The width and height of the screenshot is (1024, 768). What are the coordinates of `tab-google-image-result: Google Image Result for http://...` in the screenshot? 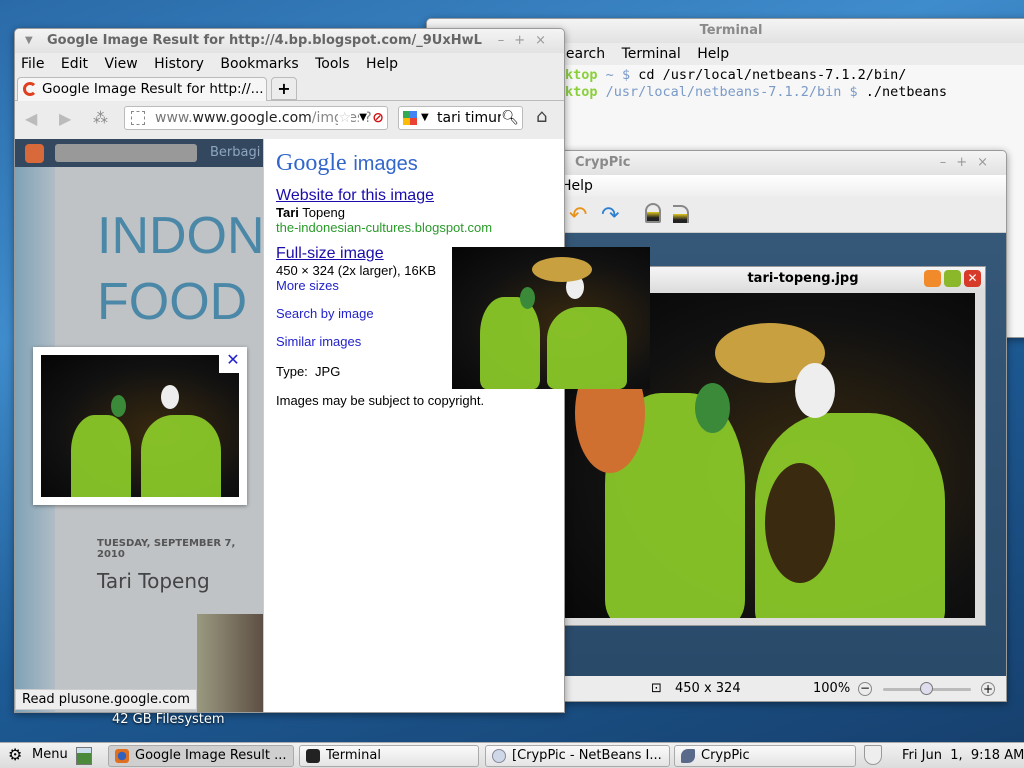 It's located at (142, 89).